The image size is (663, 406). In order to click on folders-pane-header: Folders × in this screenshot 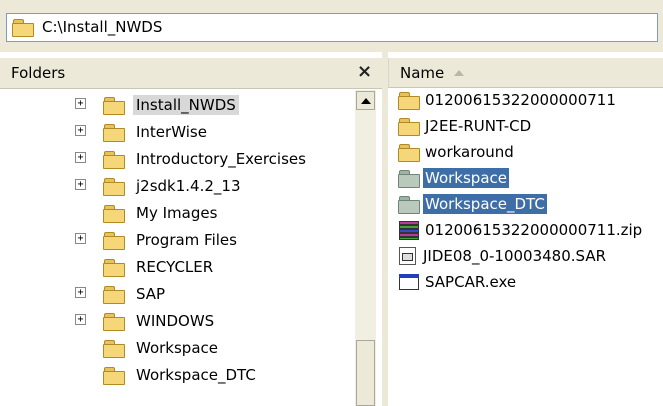, I will do `click(191, 73)`.